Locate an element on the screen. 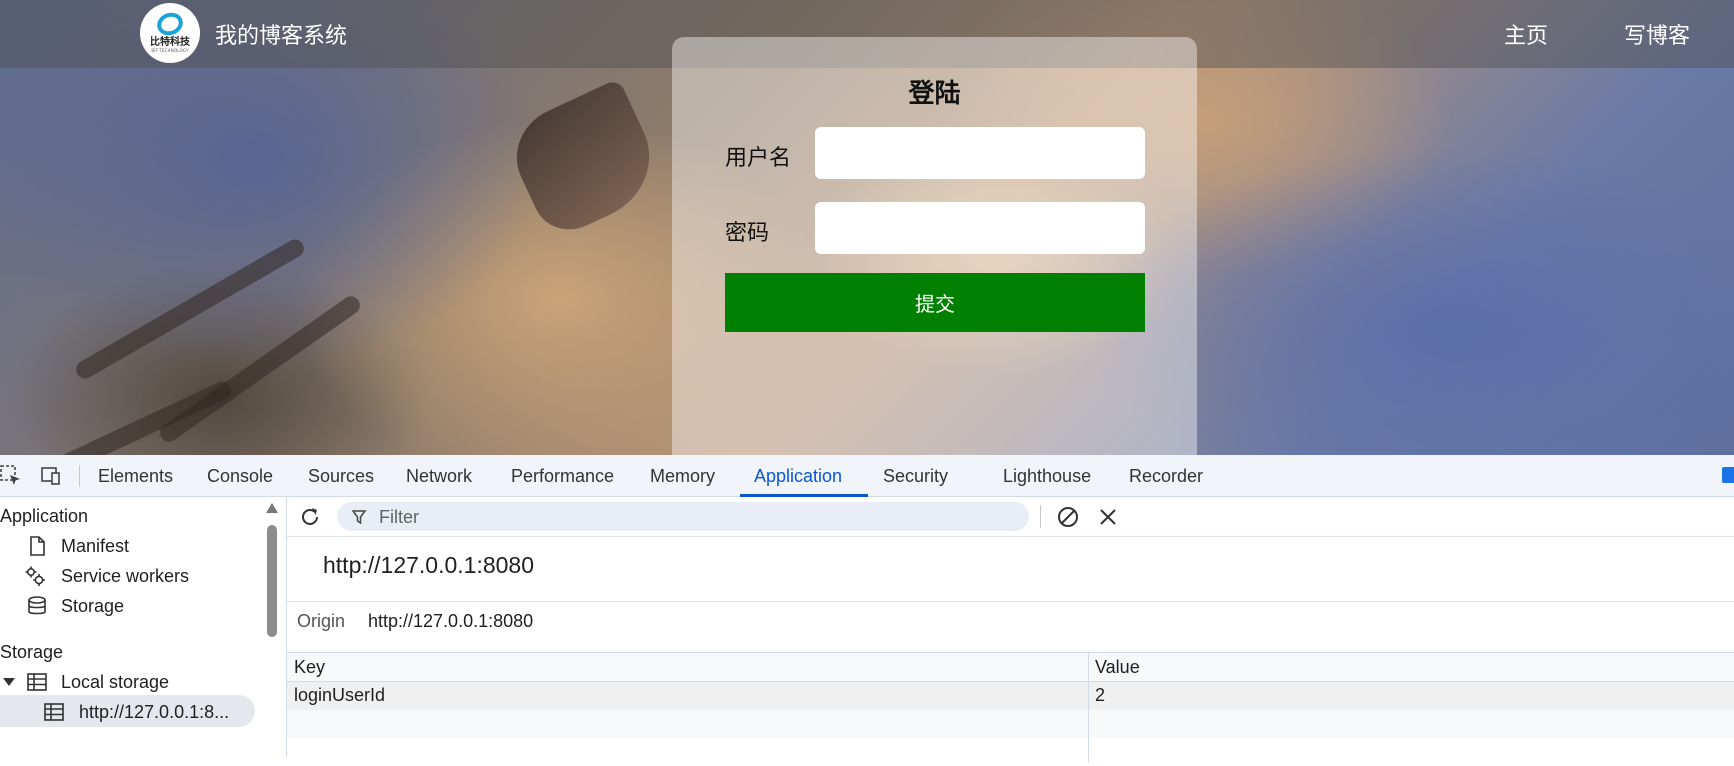 The height and width of the screenshot is (766, 1734). expand-triangle-icon is located at coordinates (11, 682).